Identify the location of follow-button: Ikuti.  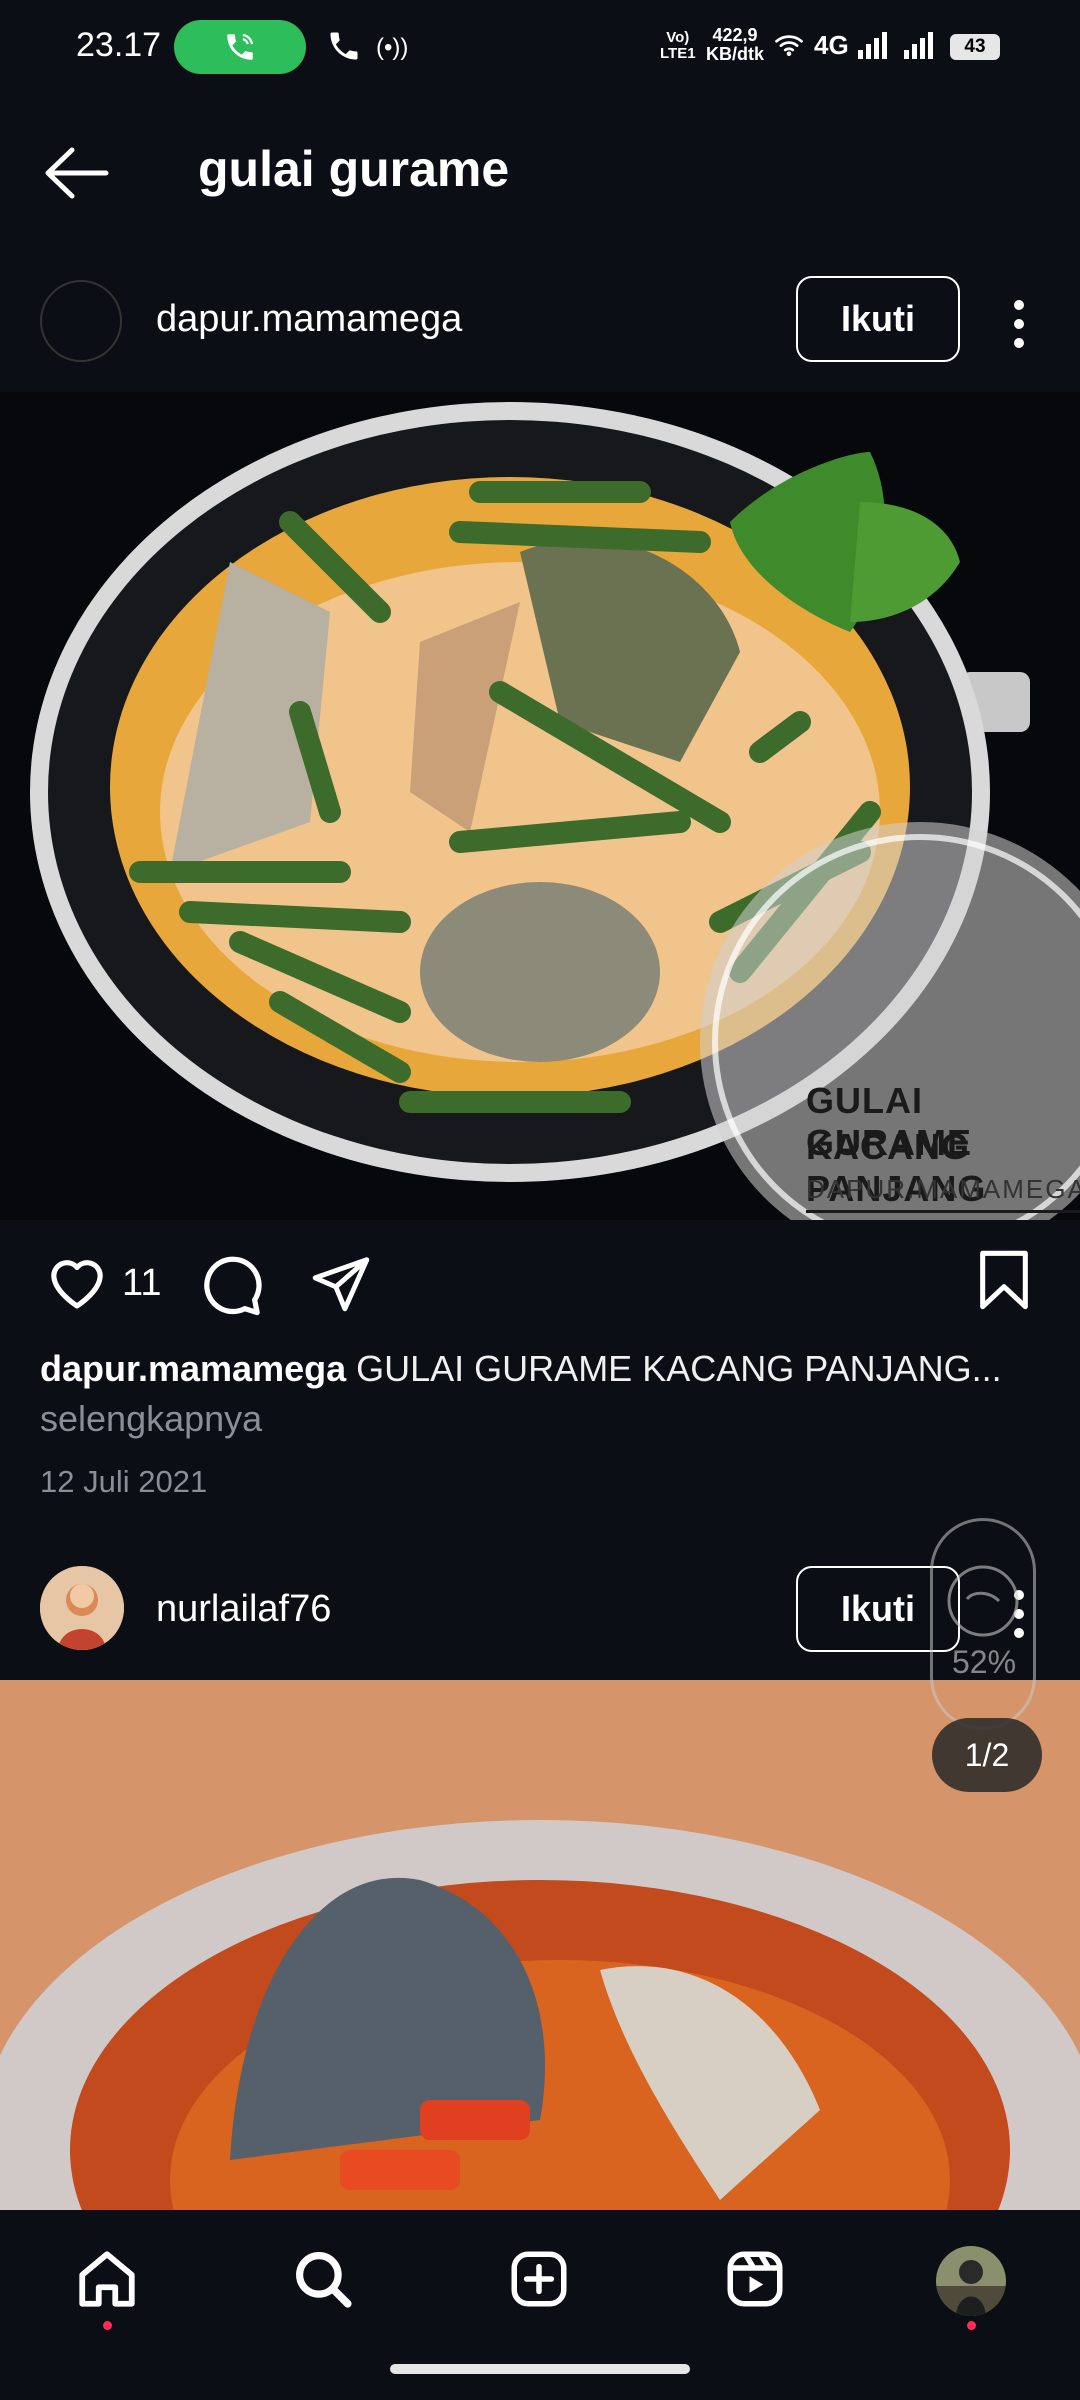
(878, 319).